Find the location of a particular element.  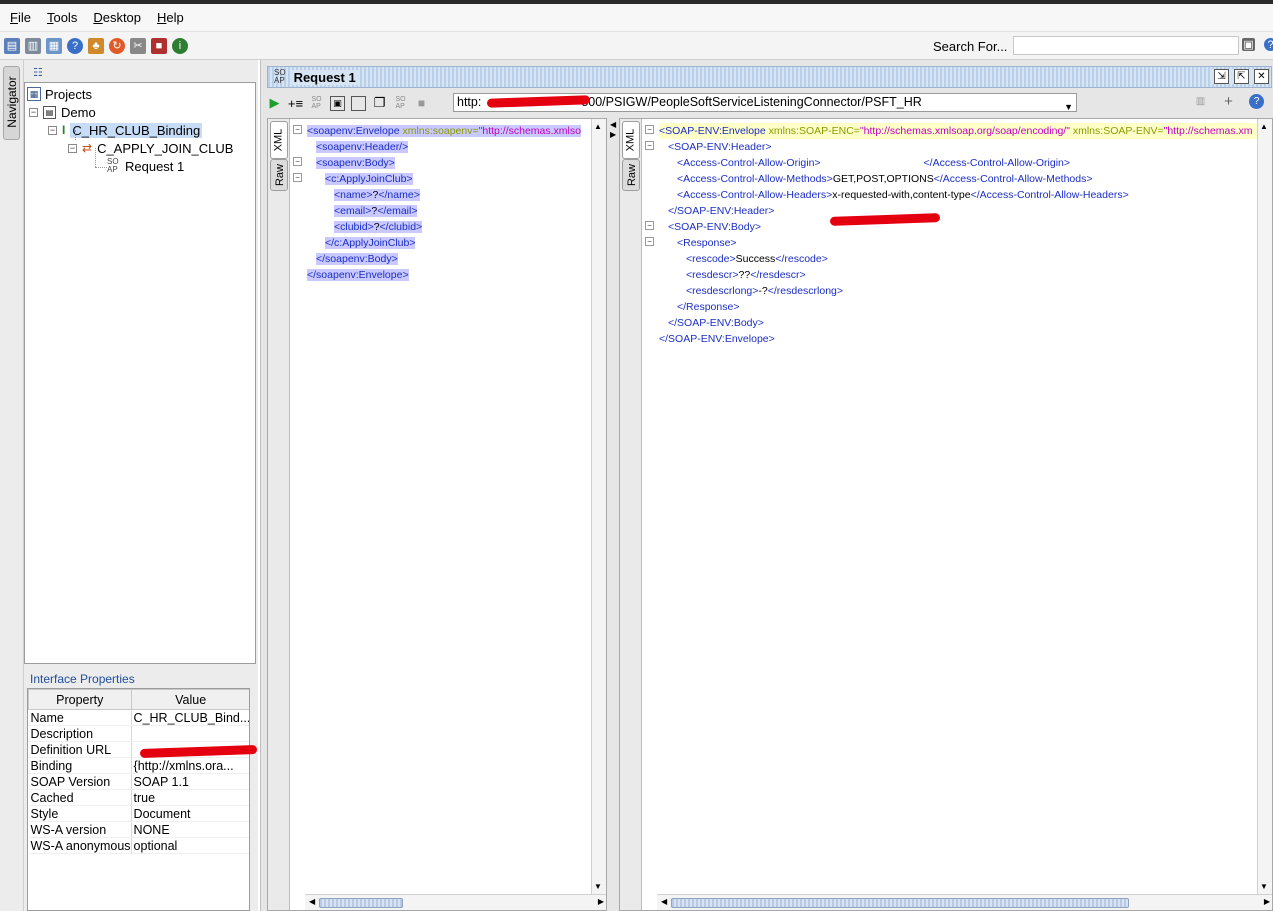

binoculars-icon: ▣ is located at coordinates (1248, 44).